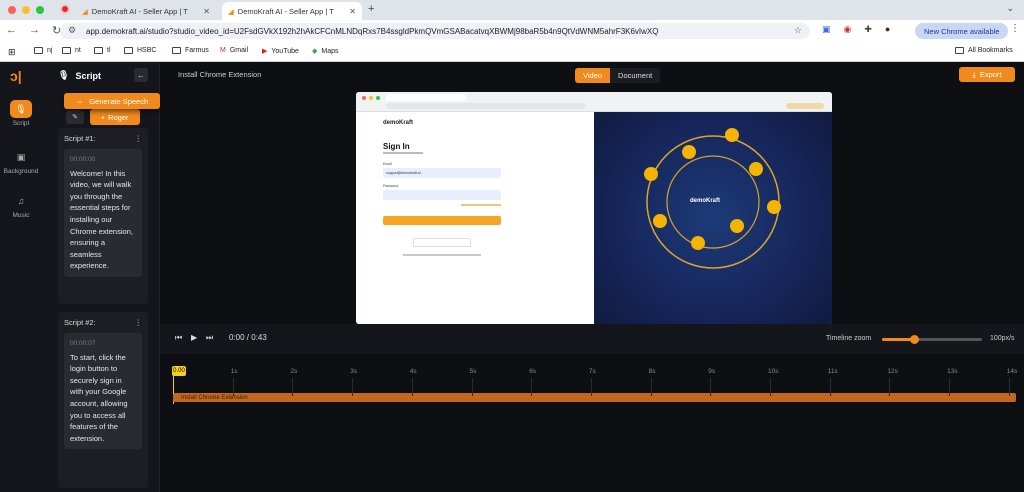  Describe the element at coordinates (220, 74) in the screenshot. I see `project-title: Install Chrome Extension` at that location.